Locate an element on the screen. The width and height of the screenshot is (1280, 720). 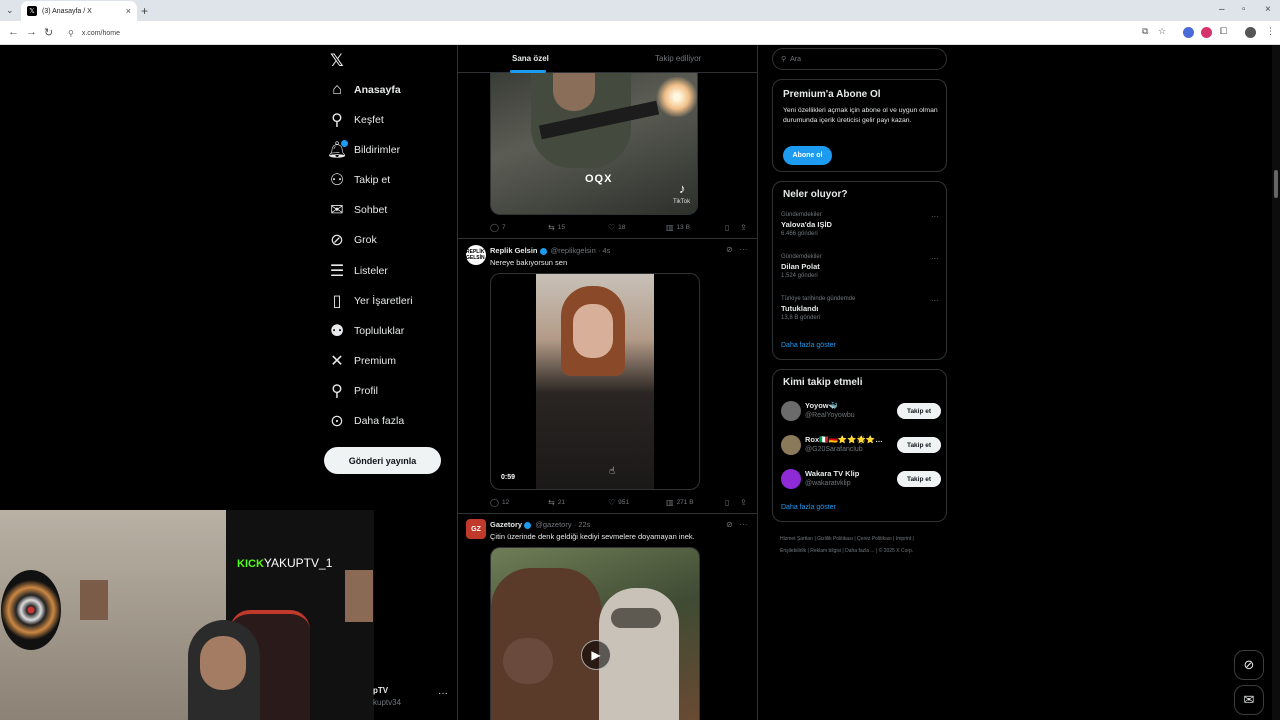
post-time: 4s is located at coordinates (606, 250).